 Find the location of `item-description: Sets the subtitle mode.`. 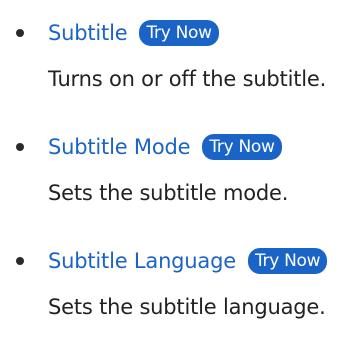

item-description: Sets the subtitle mode. is located at coordinates (168, 193).